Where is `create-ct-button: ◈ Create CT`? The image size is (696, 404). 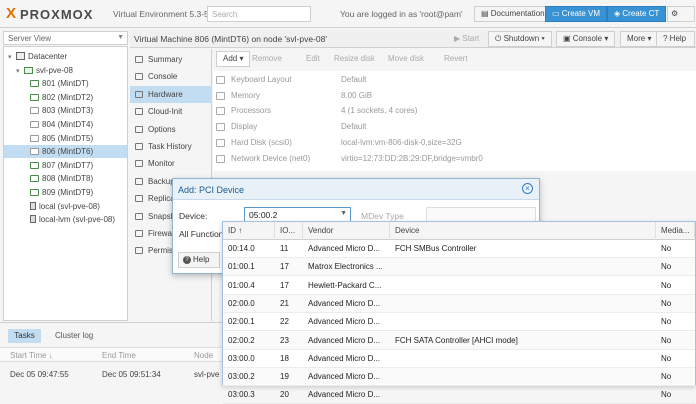
create-ct-button: ◈ Create CT is located at coordinates (637, 14).